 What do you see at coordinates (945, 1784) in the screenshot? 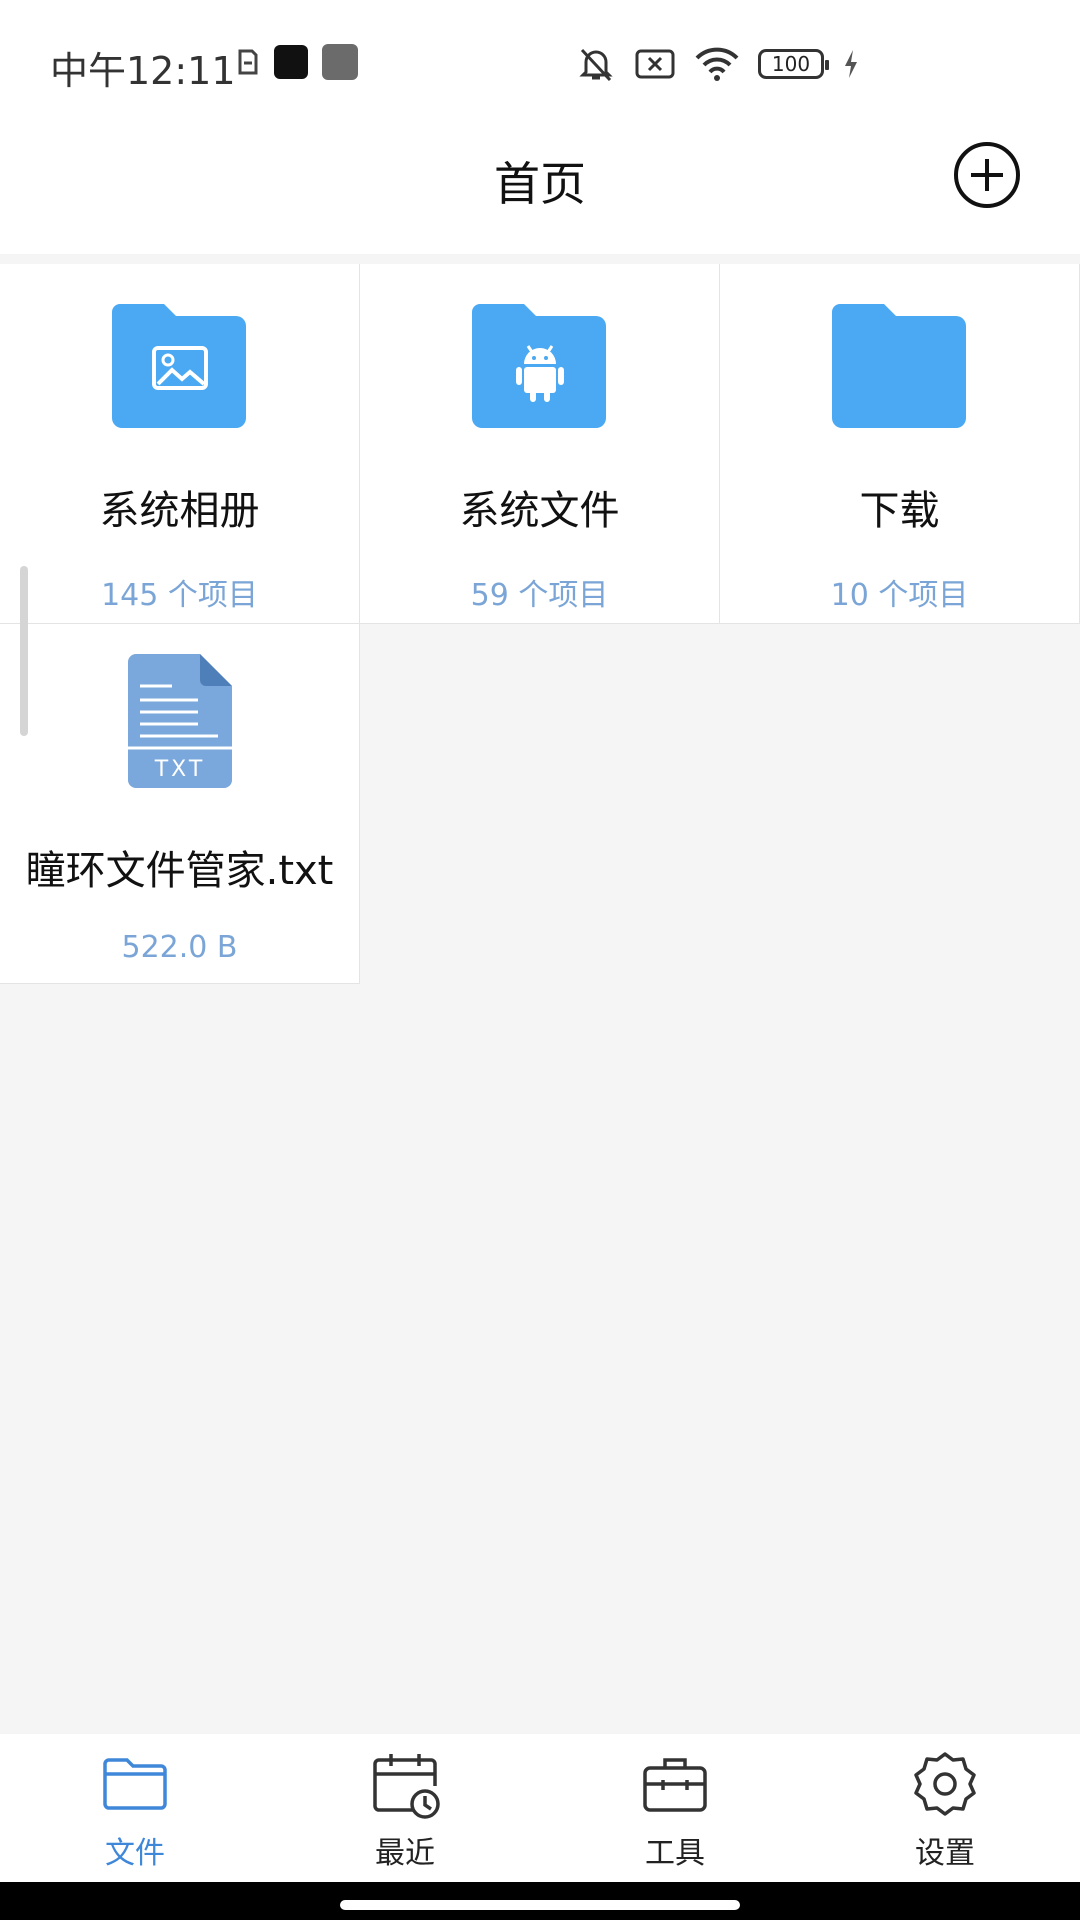
I see `gear-icon` at bounding box center [945, 1784].